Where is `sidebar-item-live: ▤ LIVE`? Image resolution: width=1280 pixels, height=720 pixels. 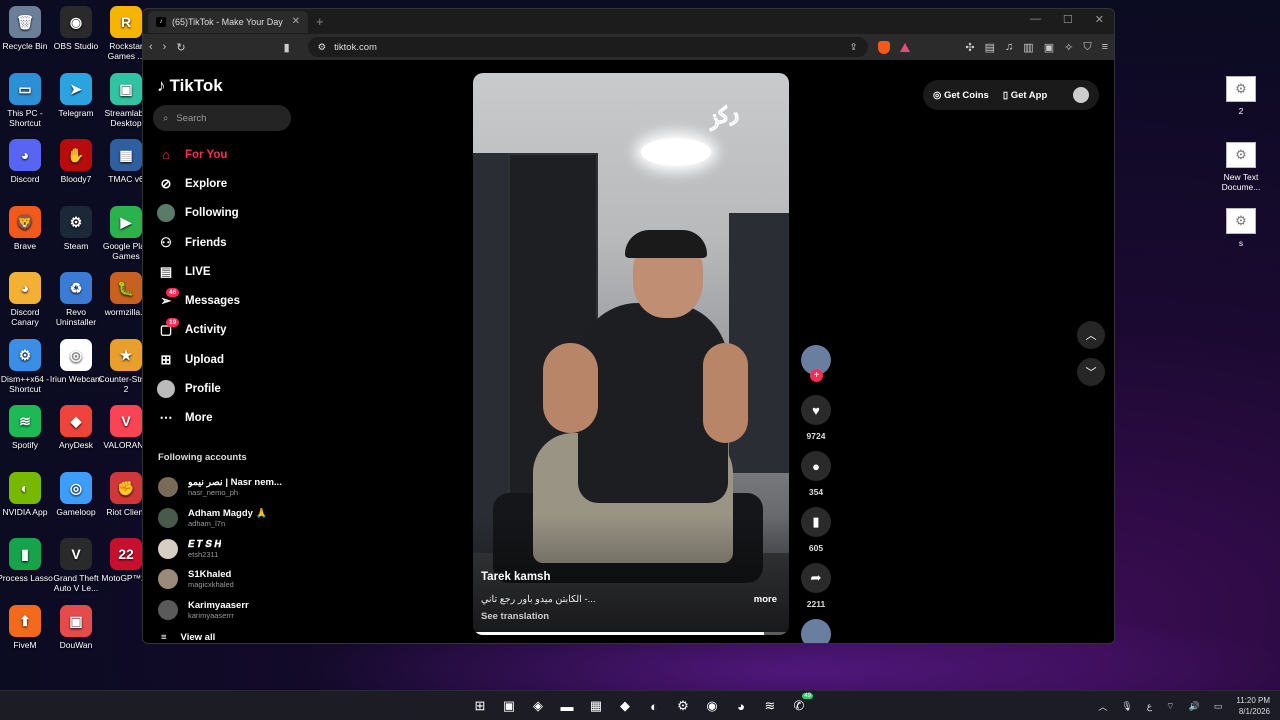 sidebar-item-live: ▤ LIVE is located at coordinates (227, 271).